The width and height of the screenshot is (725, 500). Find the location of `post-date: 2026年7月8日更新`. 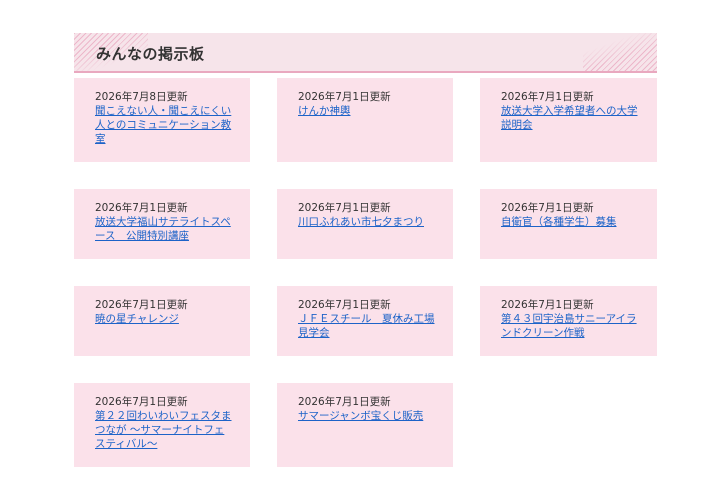

post-date: 2026年7月8日更新 is located at coordinates (141, 97).